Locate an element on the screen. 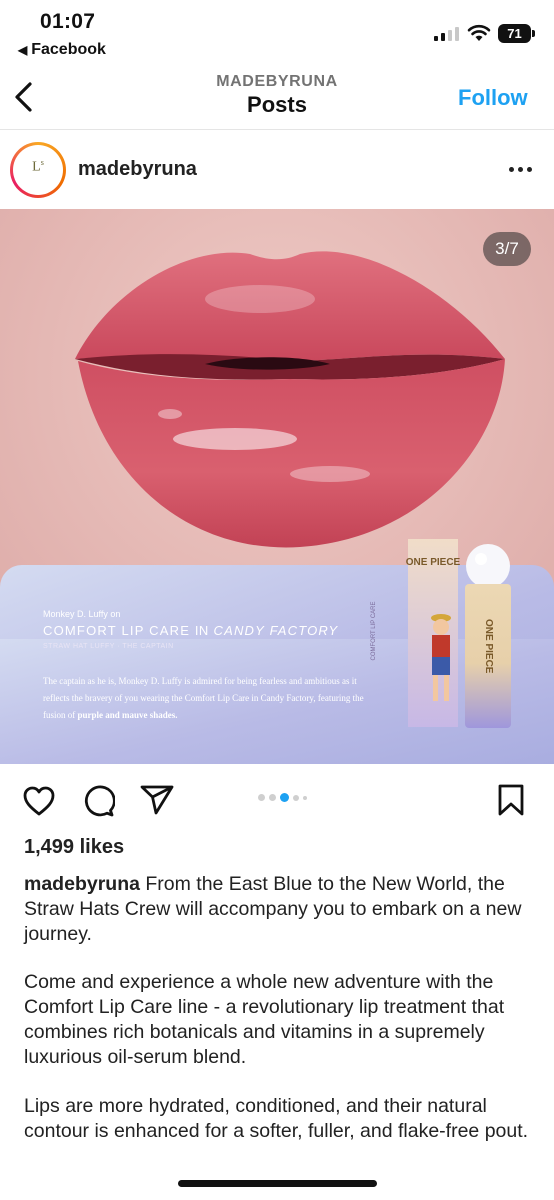  more-icon is located at coordinates (520, 169).